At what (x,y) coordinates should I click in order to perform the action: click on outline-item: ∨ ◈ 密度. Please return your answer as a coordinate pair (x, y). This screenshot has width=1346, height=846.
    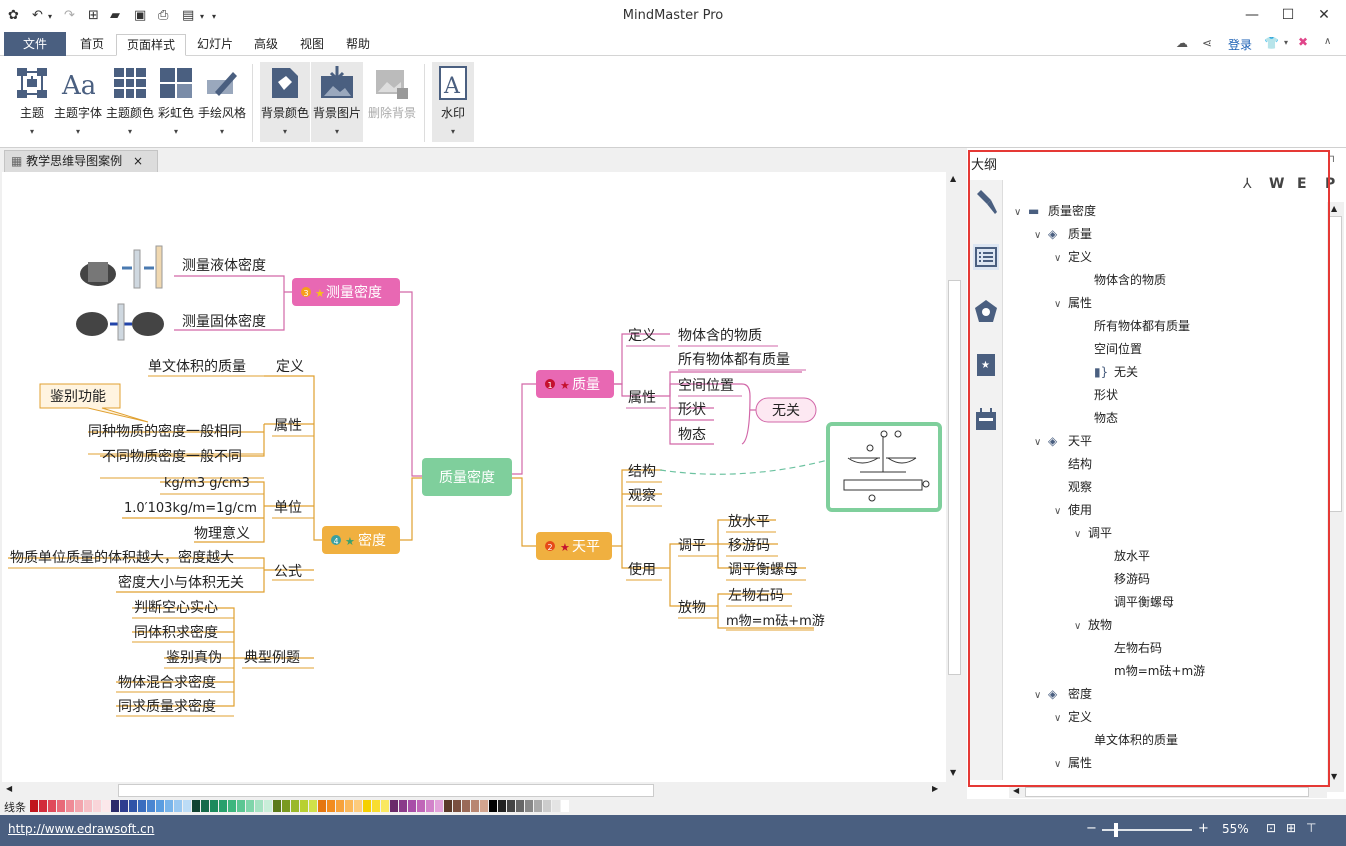
    Looking at the image, I should click on (1063, 694).